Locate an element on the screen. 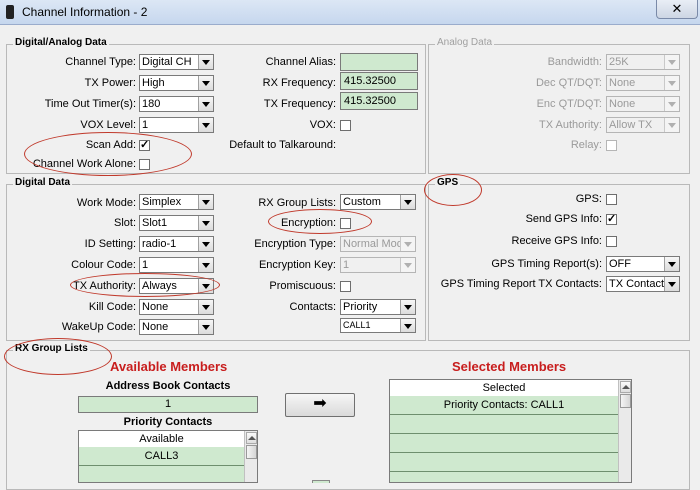 This screenshot has width=700, height=490. contacts-type-value: Priority is located at coordinates (360, 307).